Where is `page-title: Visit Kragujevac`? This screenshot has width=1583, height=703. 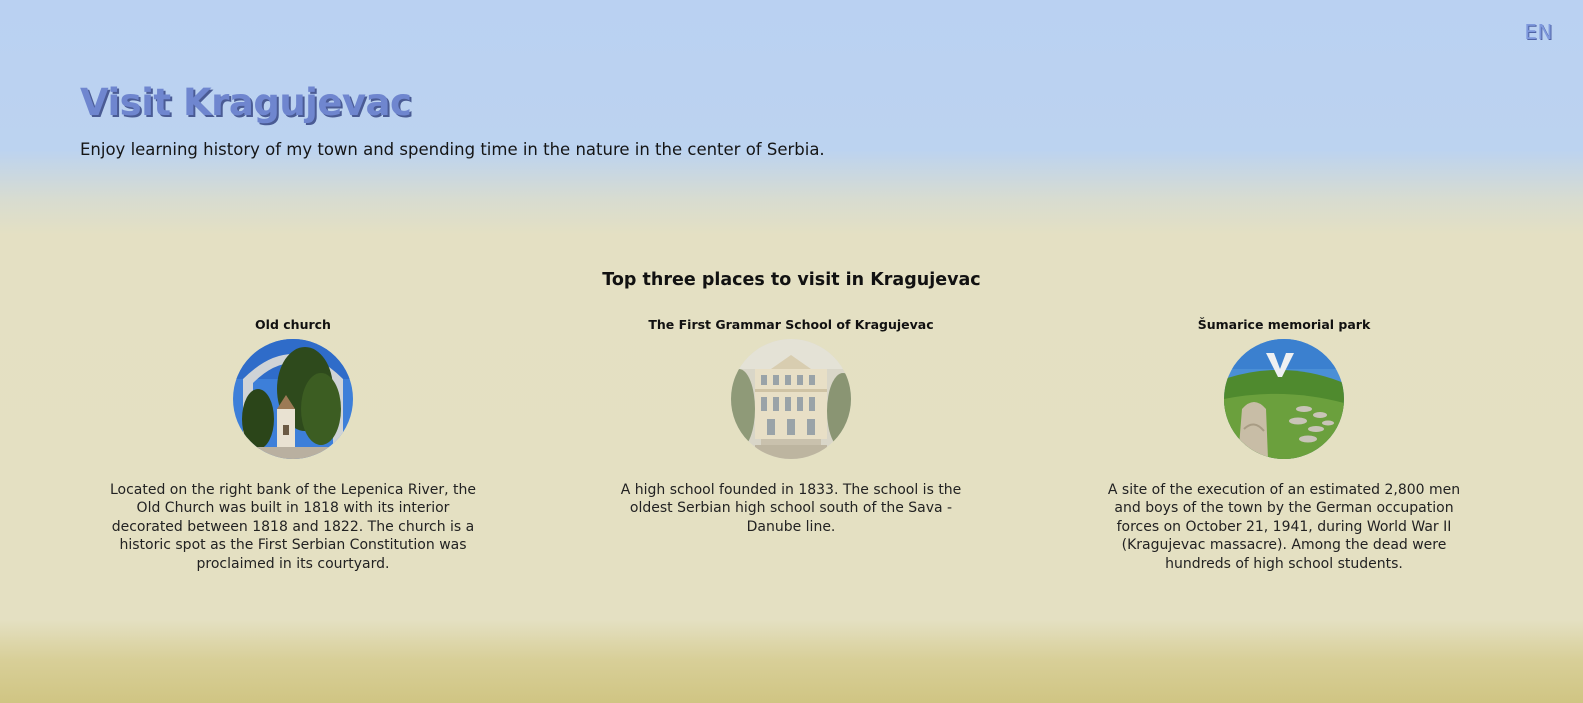
page-title: Visit Kragujevac is located at coordinates (246, 102).